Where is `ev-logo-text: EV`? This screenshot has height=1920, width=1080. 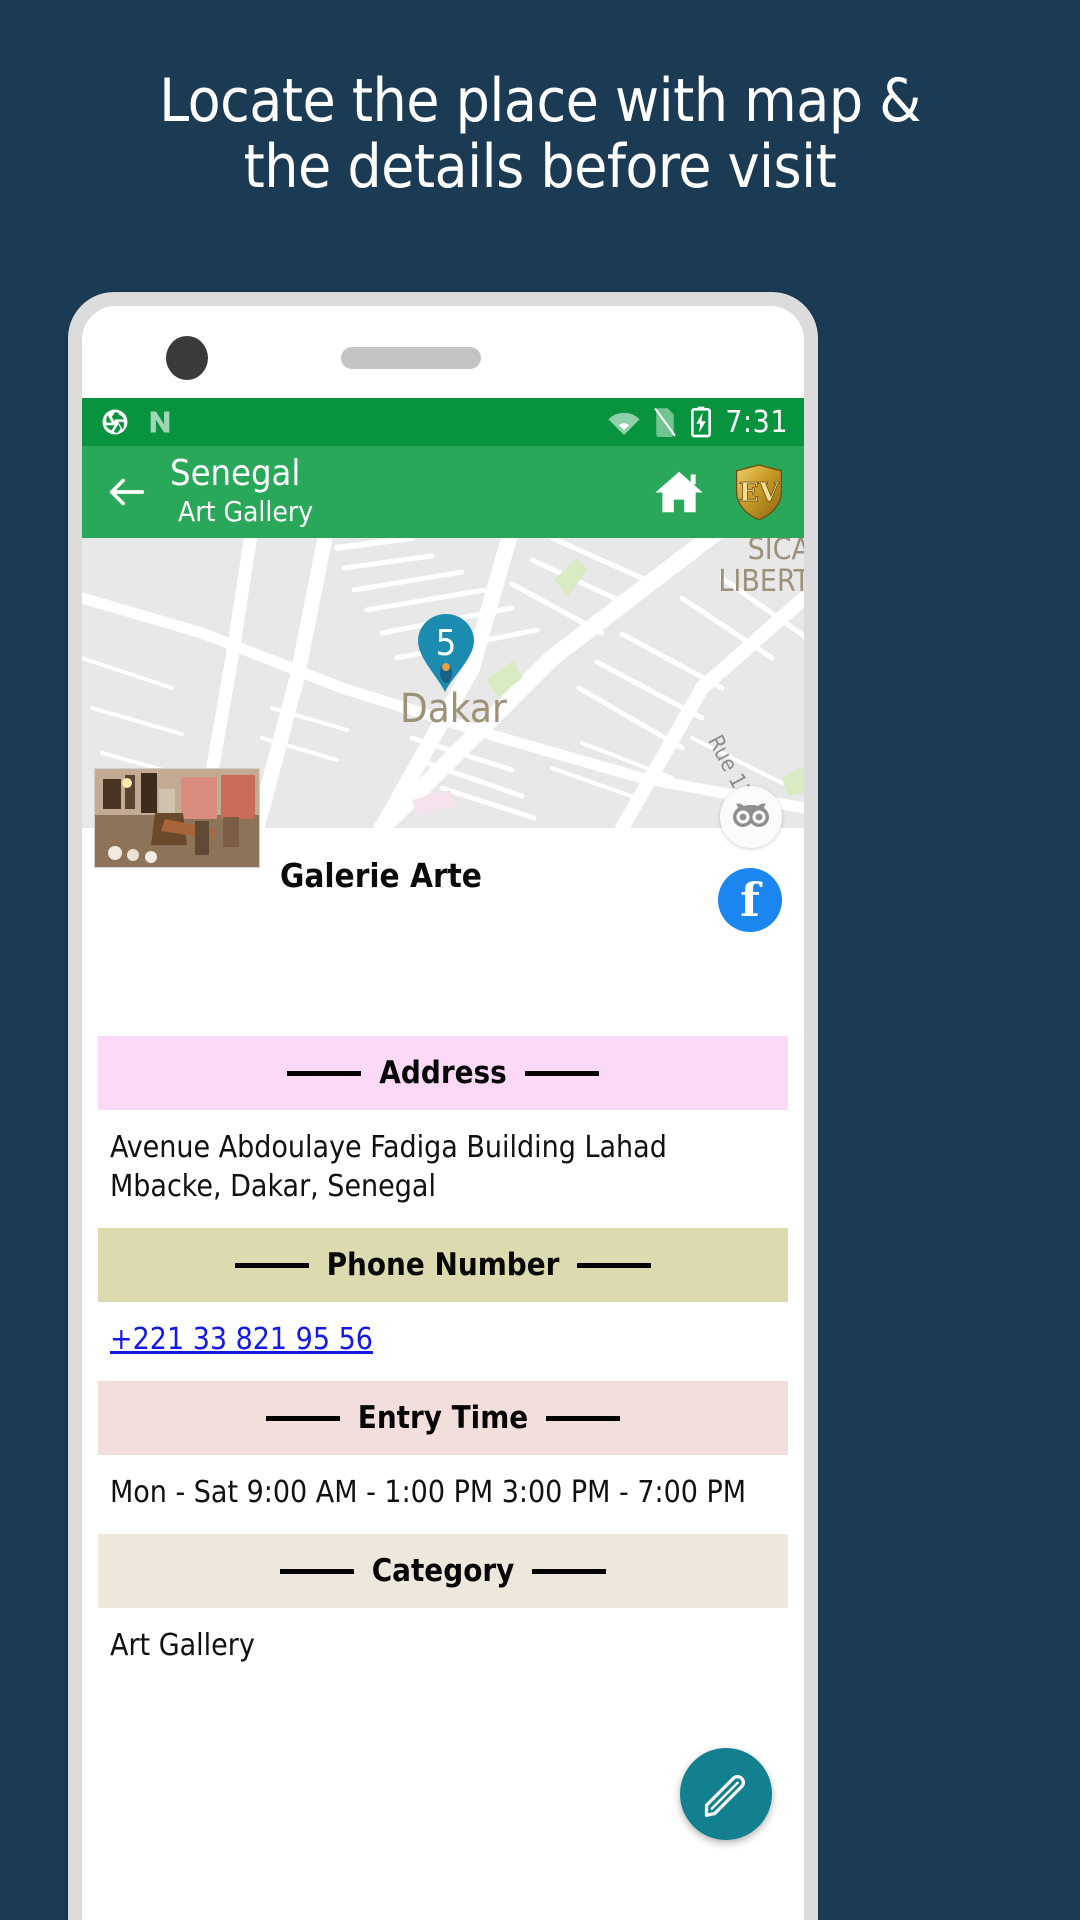
ev-logo-text: EV is located at coordinates (759, 492).